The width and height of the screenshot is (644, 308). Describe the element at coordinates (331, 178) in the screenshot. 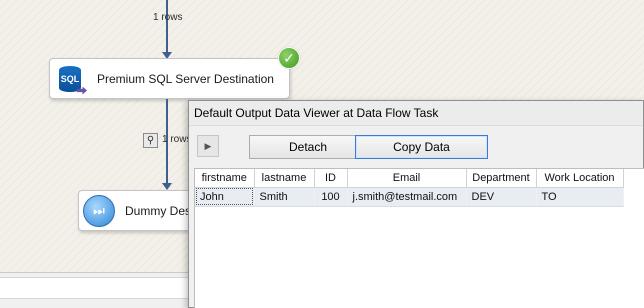

I see `column-header: ID` at that location.